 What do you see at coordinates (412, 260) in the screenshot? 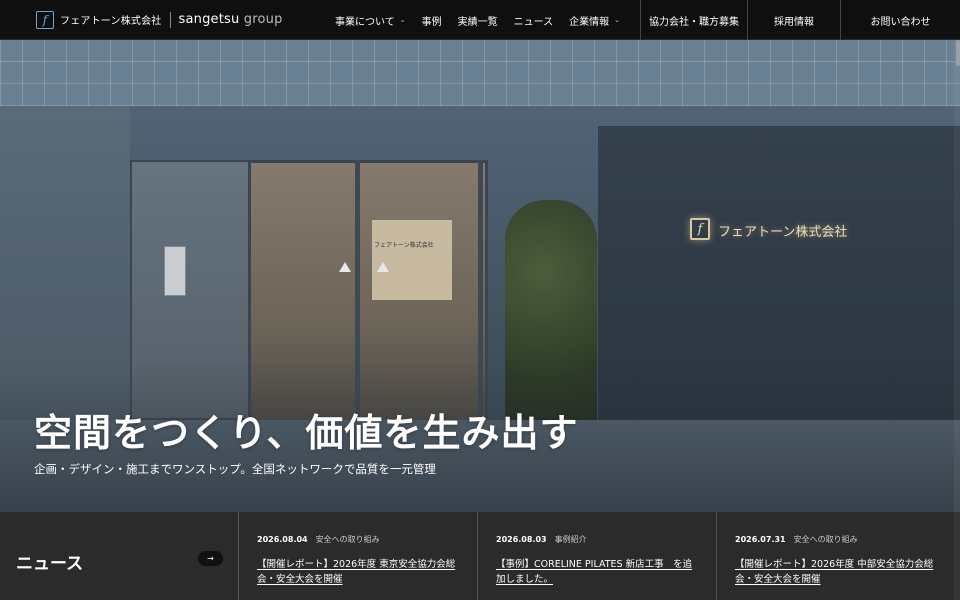
I see `inner-sign-wall` at bounding box center [412, 260].